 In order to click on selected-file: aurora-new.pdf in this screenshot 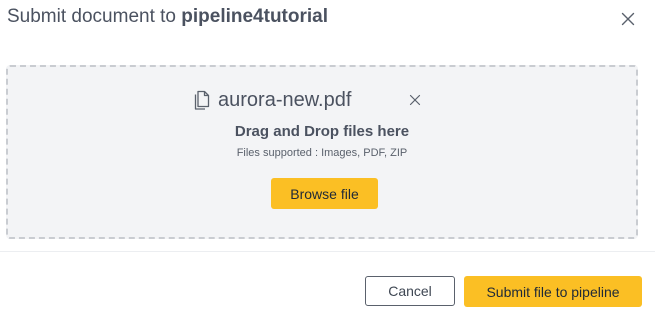, I will do `click(271, 100)`.